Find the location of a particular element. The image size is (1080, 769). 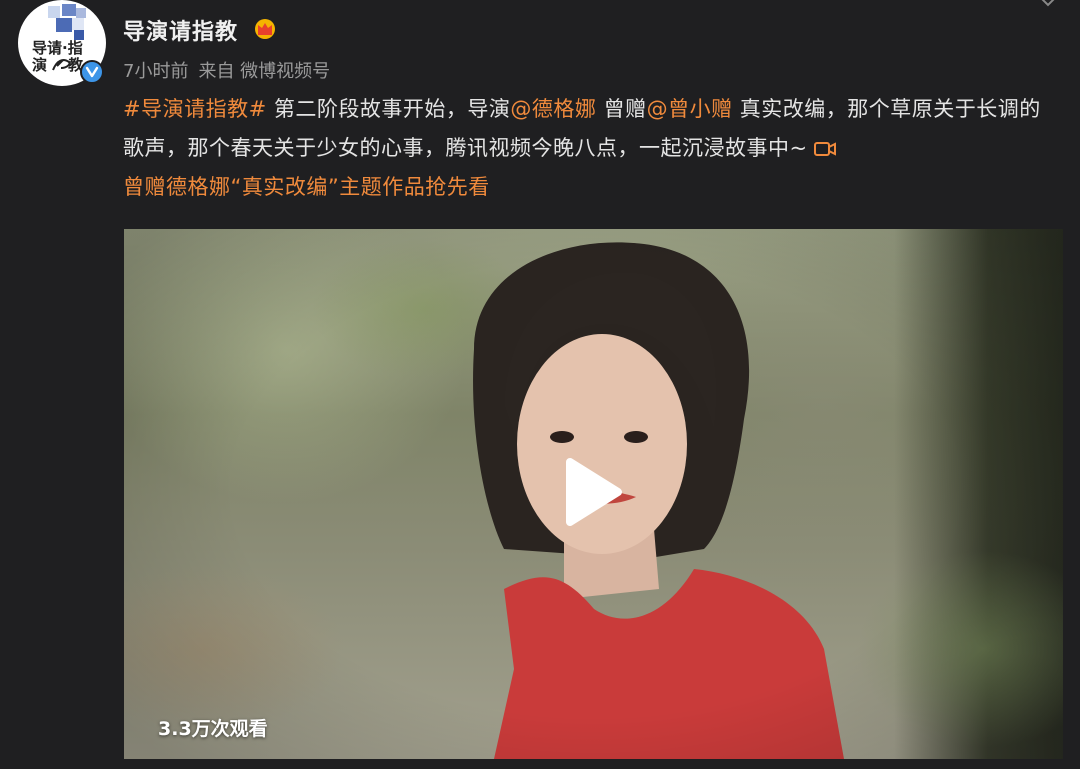

crown-icon is located at coordinates (265, 29).